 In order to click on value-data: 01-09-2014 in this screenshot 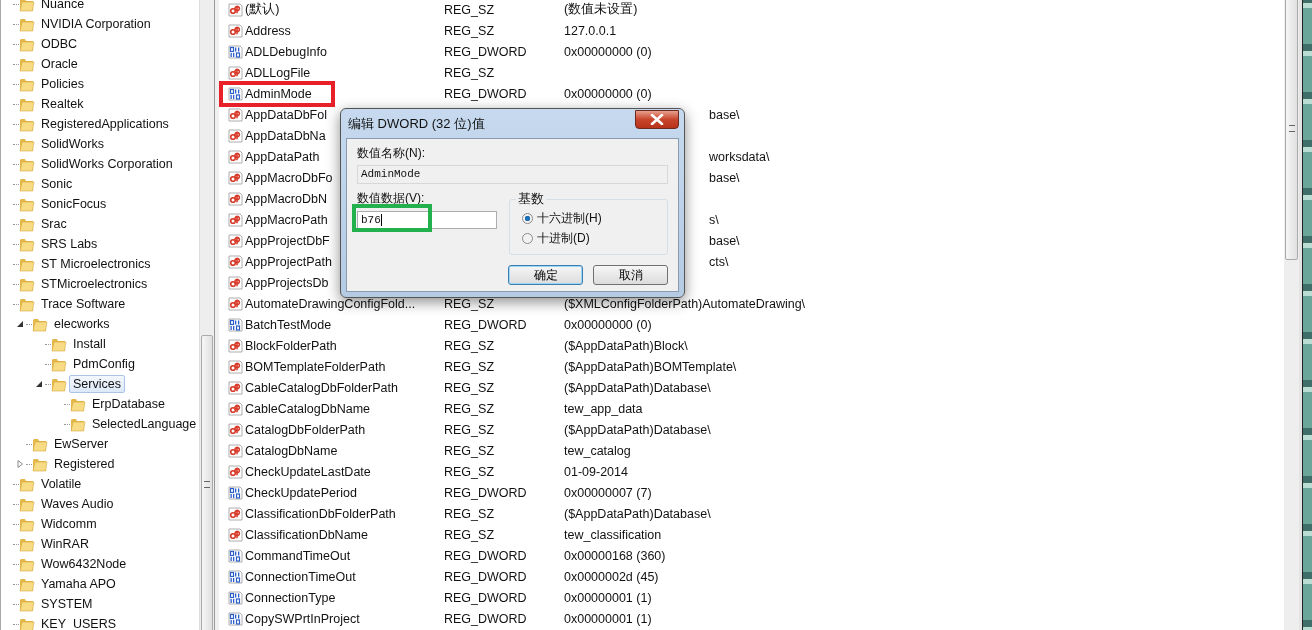, I will do `click(596, 471)`.